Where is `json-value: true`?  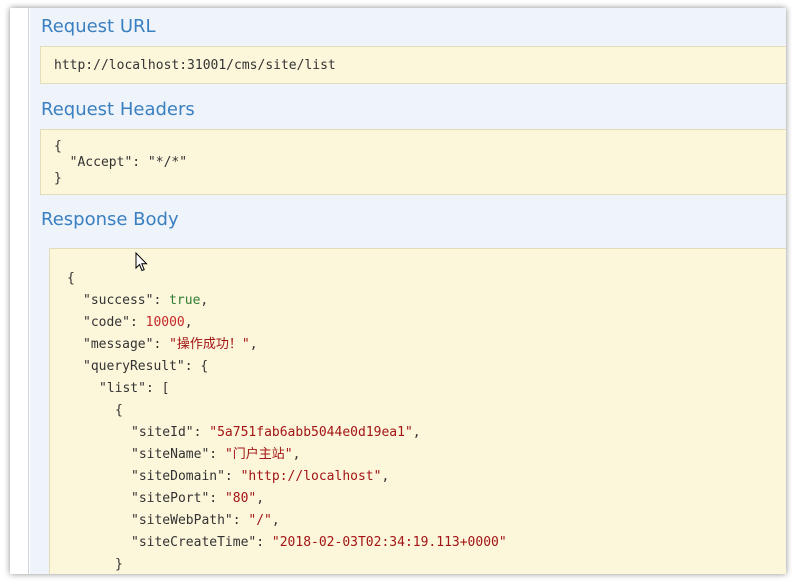 json-value: true is located at coordinates (185, 300).